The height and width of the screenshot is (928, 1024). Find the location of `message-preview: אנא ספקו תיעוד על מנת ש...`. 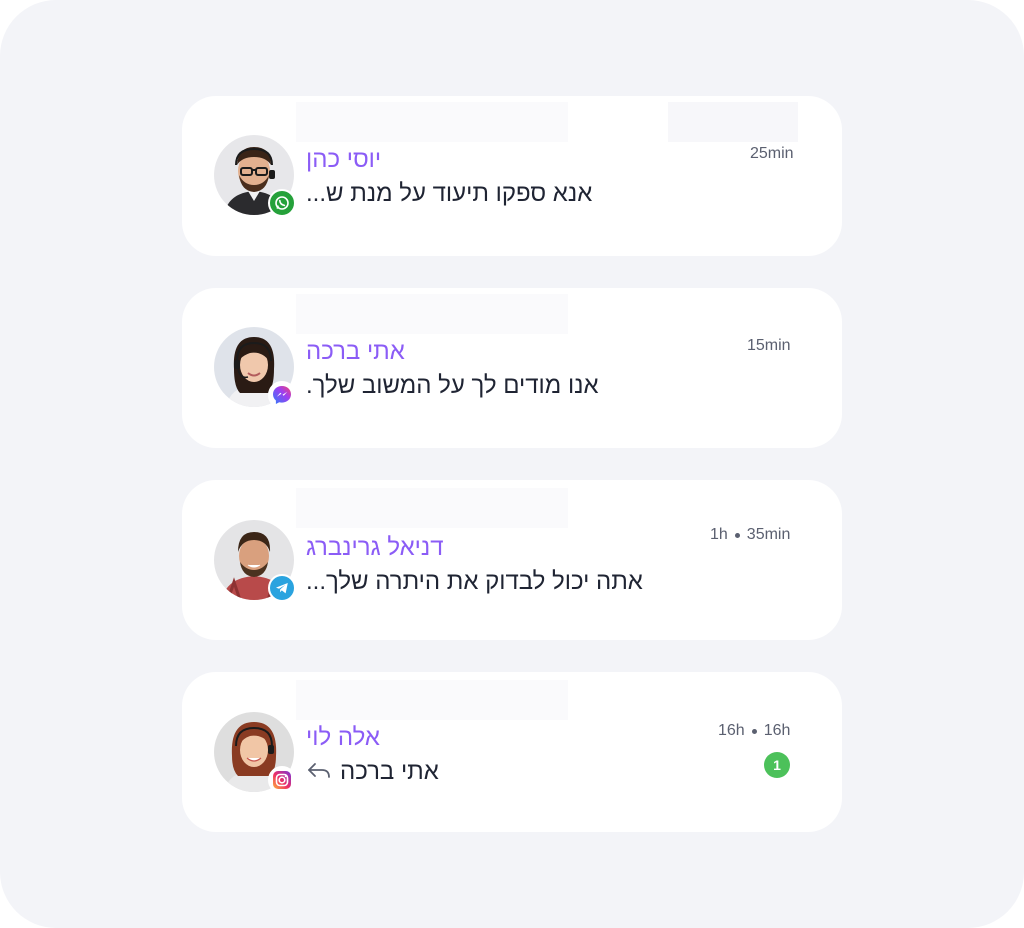

message-preview: אנא ספקו תיעוד על מנת ש... is located at coordinates (449, 193).